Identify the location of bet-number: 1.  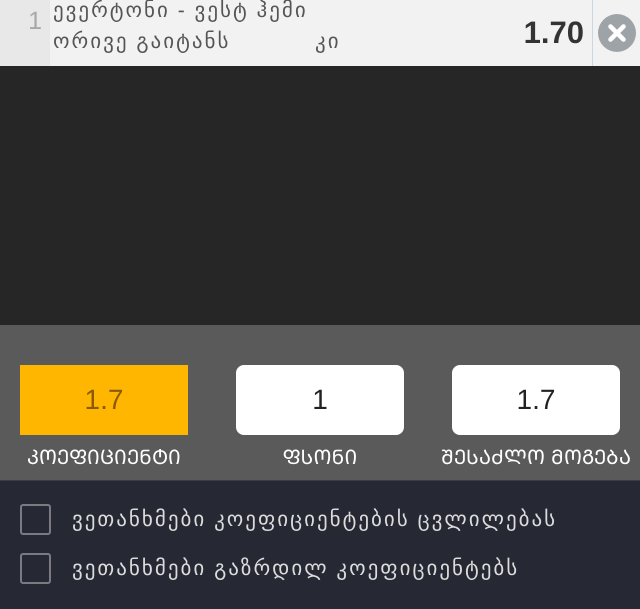
(35, 21).